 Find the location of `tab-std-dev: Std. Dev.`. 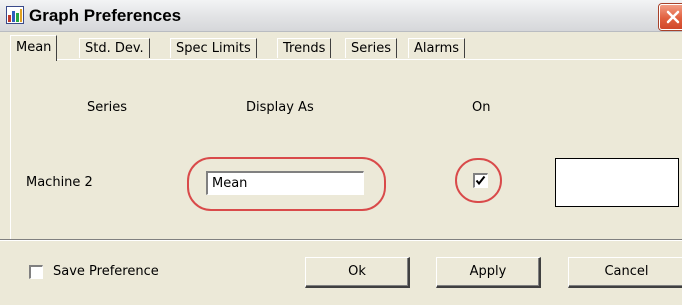

tab-std-dev: Std. Dev. is located at coordinates (114, 48).